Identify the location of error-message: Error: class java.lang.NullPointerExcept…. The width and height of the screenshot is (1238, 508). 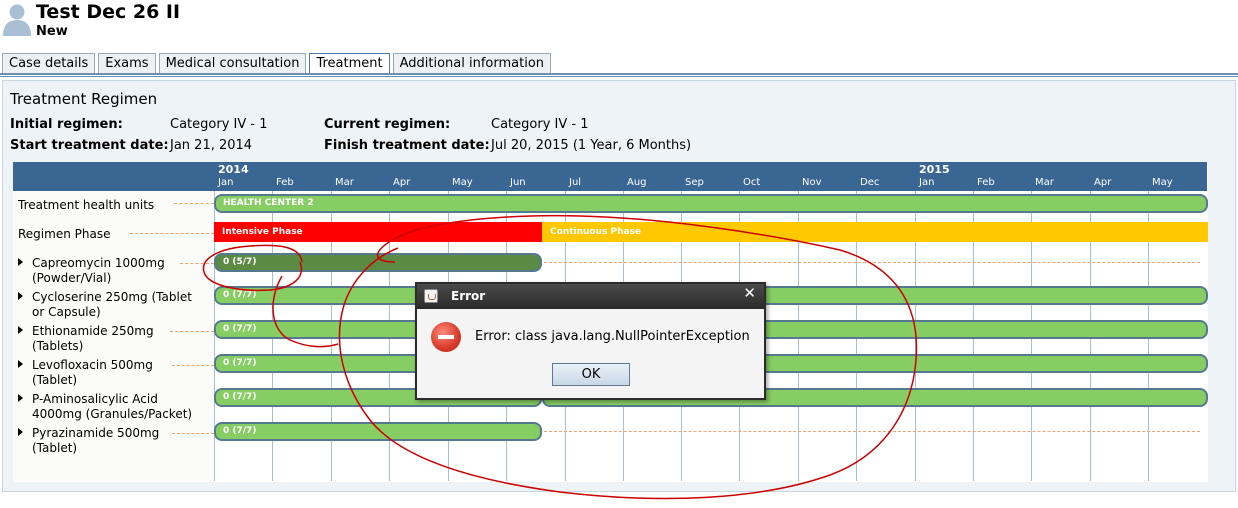
(612, 336).